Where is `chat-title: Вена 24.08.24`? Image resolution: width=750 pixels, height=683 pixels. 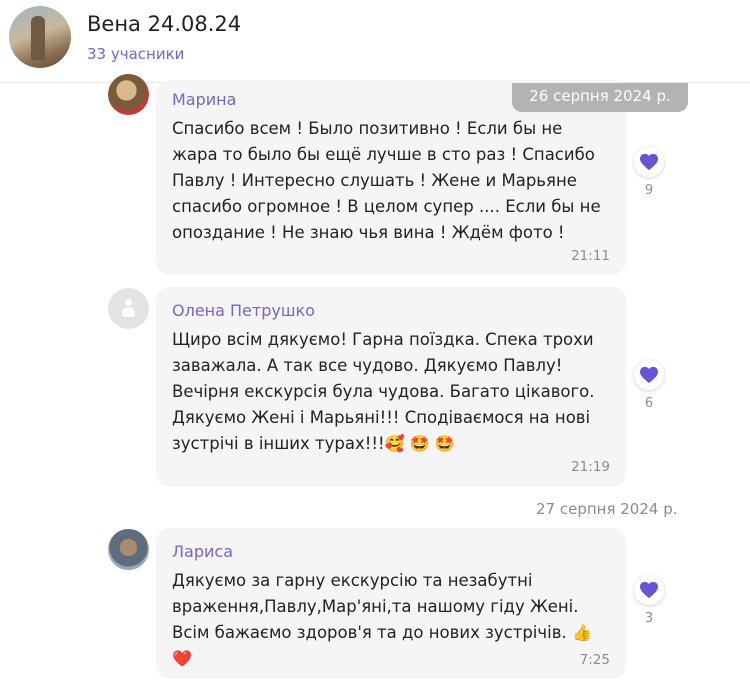 chat-title: Вена 24.08.24 is located at coordinates (164, 24).